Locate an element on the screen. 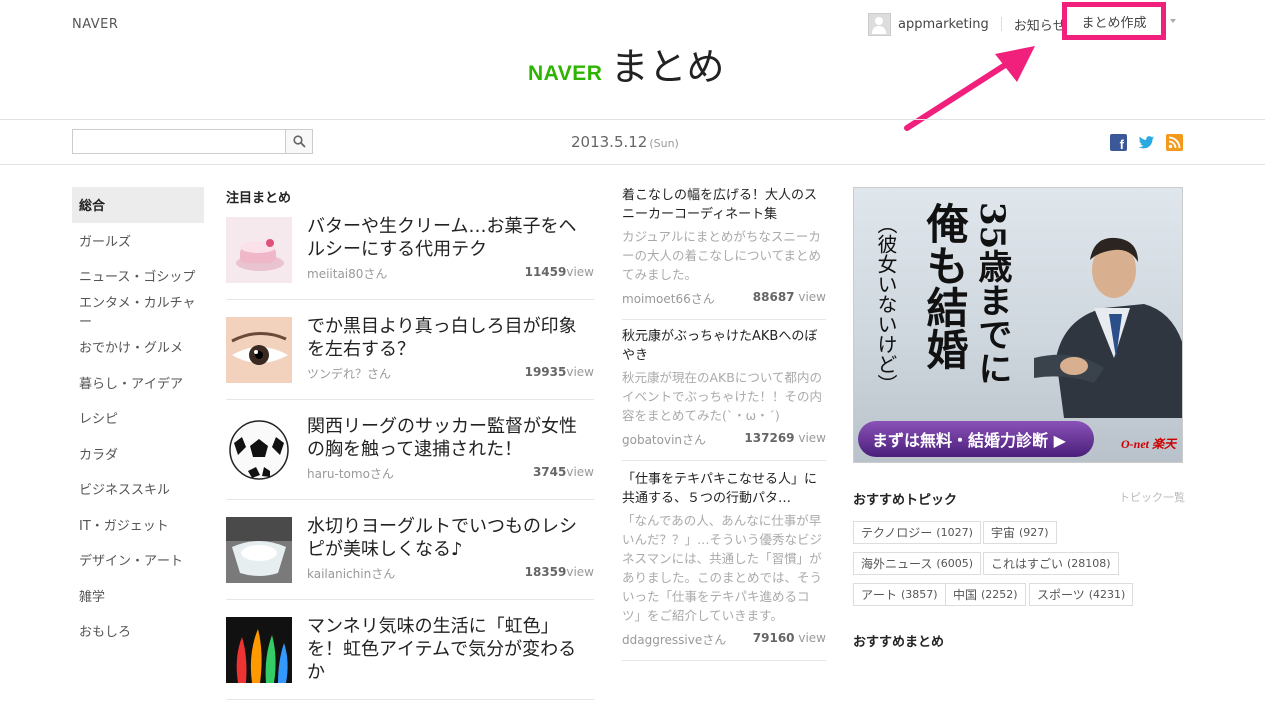  nav-item: おもしろ is located at coordinates (138, 631).